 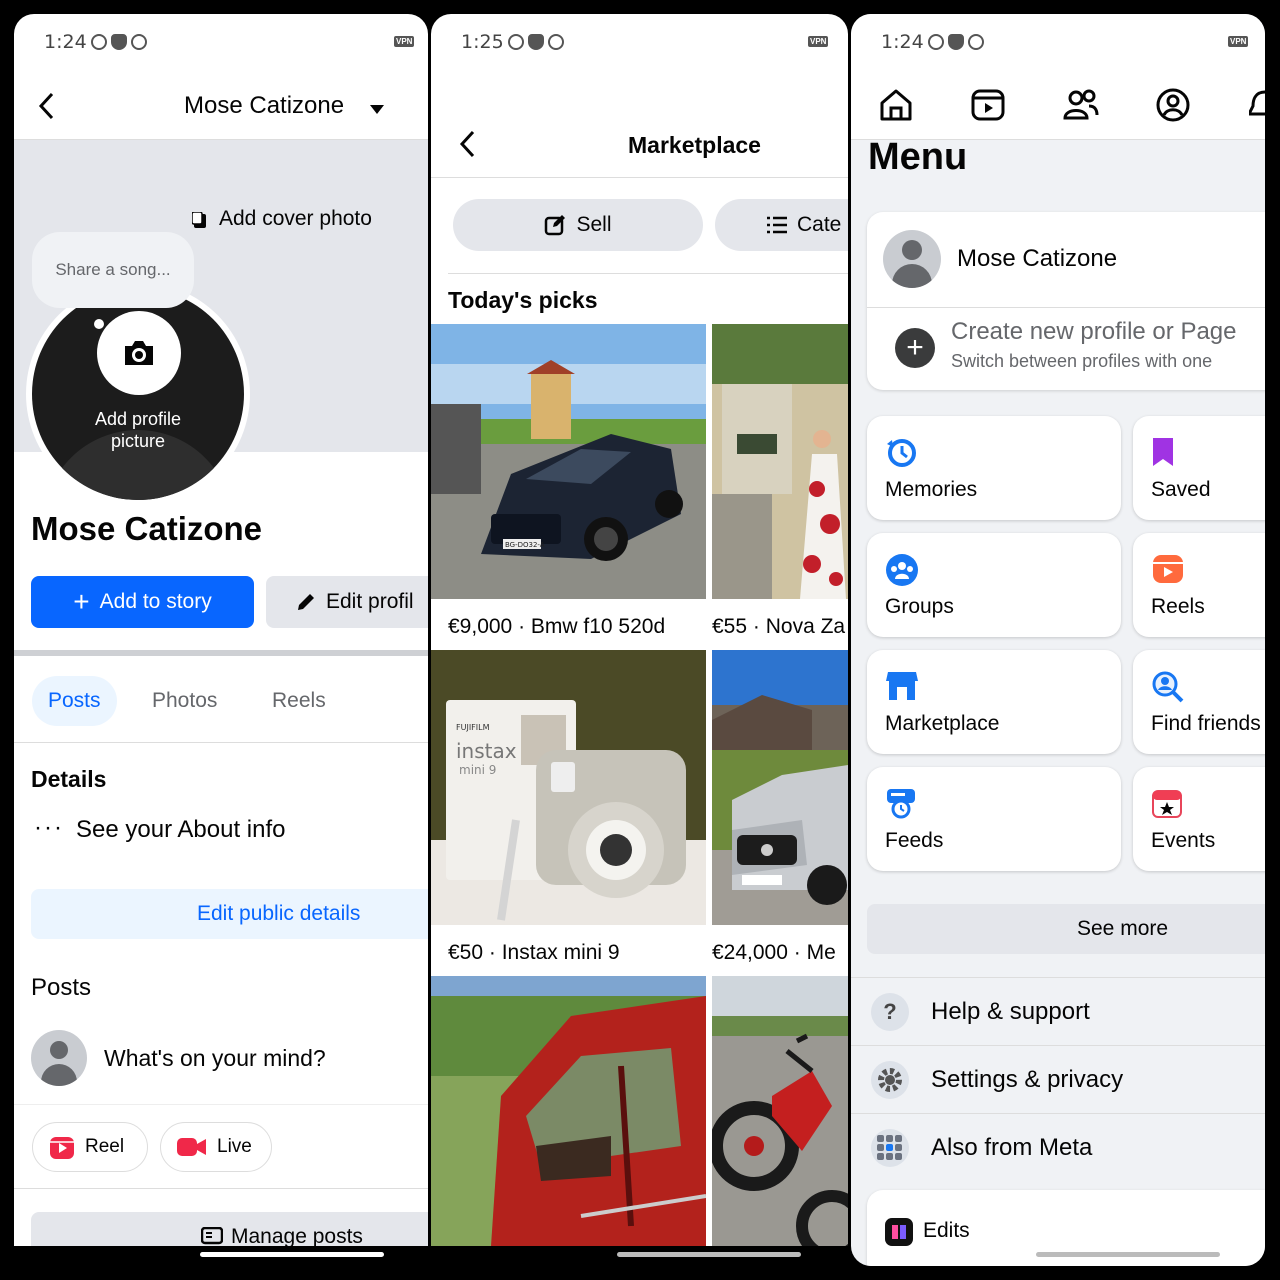 I want to click on also-from-meta-row: Also from Meta, so click(x=1058, y=1147).